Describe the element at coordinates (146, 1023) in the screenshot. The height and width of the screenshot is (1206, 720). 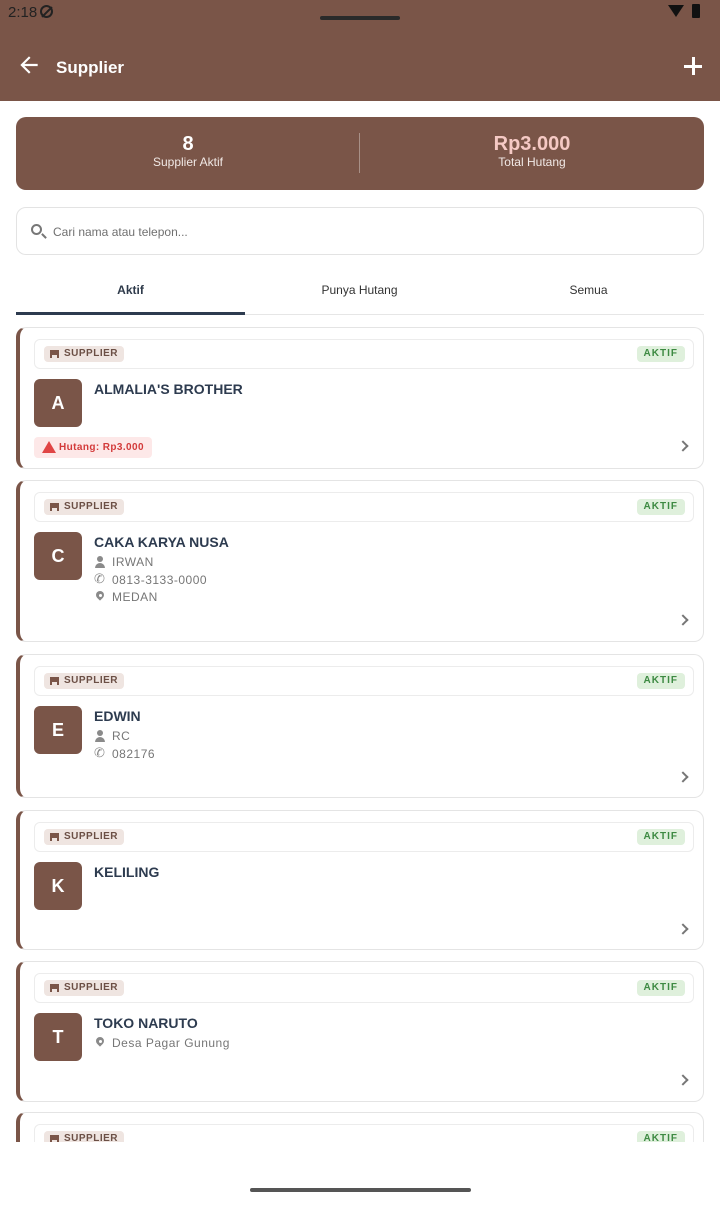
I see `supplier-name: TOKO NARUTO` at that location.